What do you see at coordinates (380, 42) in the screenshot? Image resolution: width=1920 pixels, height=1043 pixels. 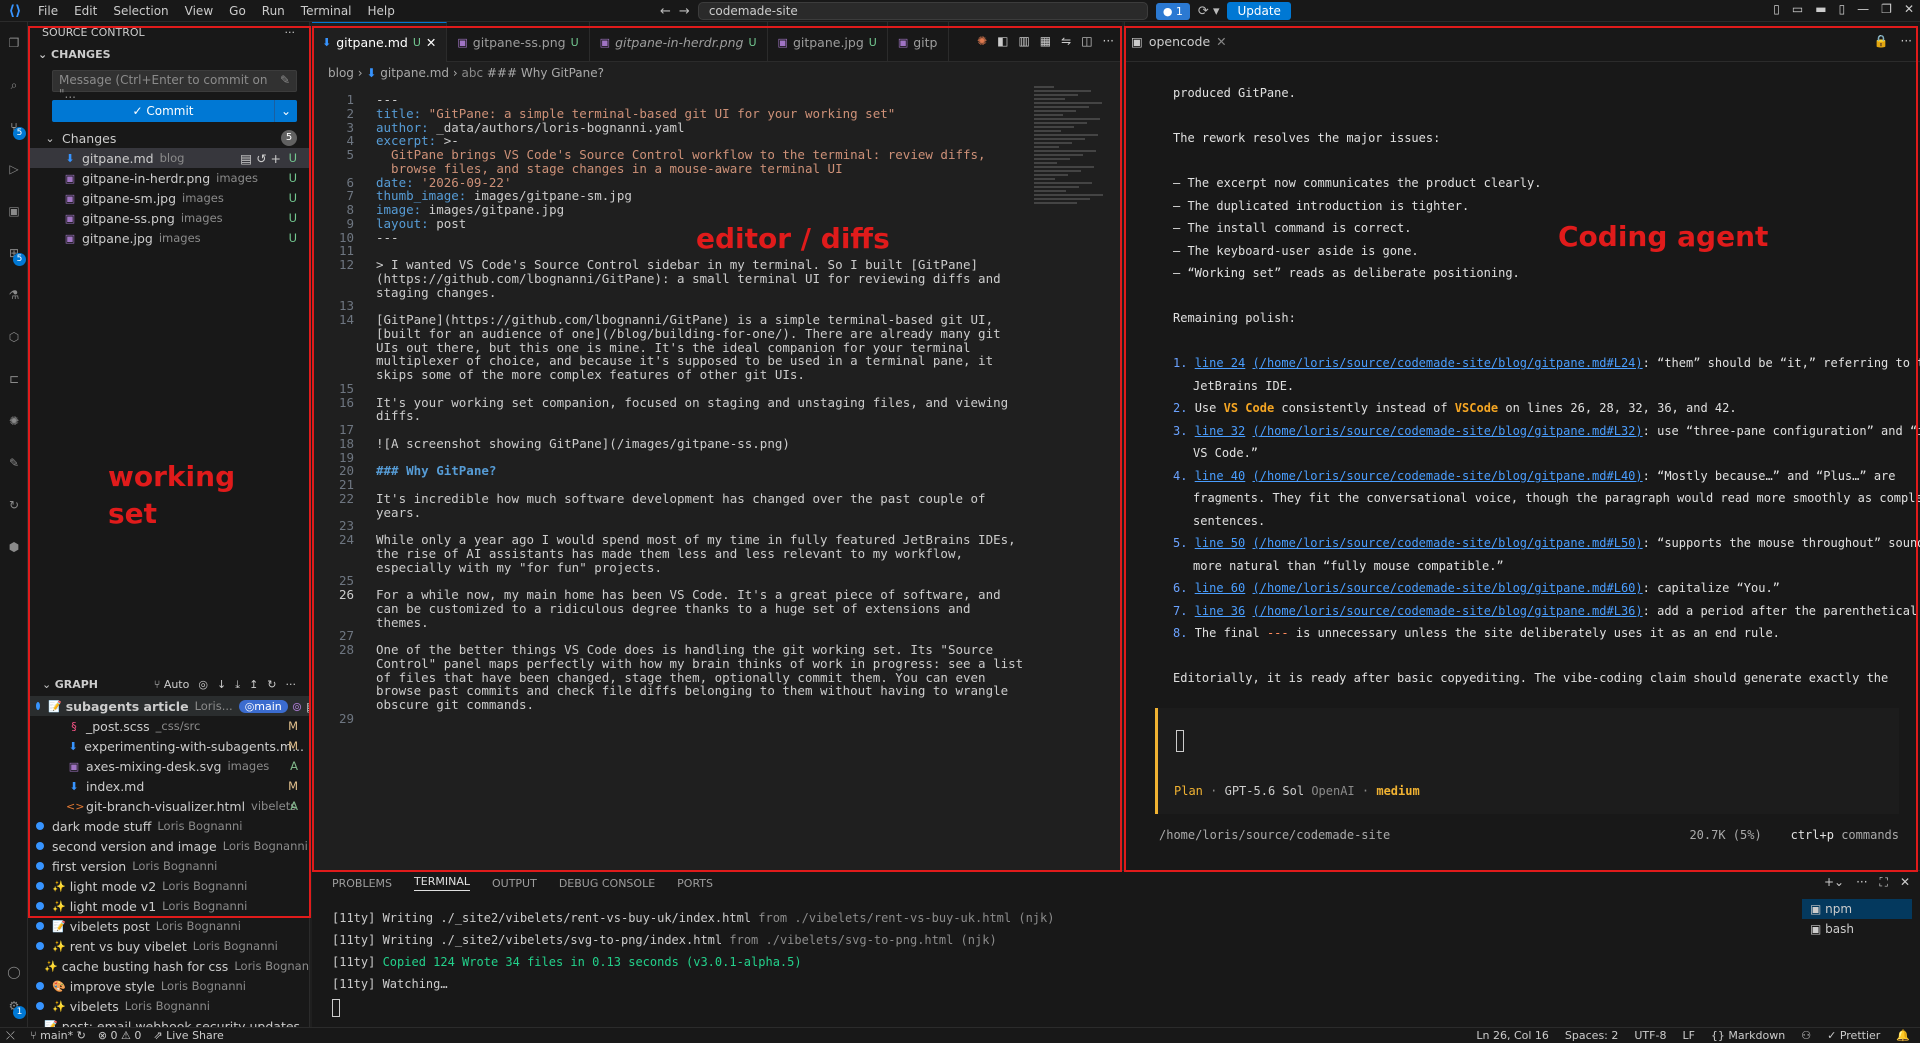 I see `tab-gitpane-md: ⬇ gitpane.md U ✕` at bounding box center [380, 42].